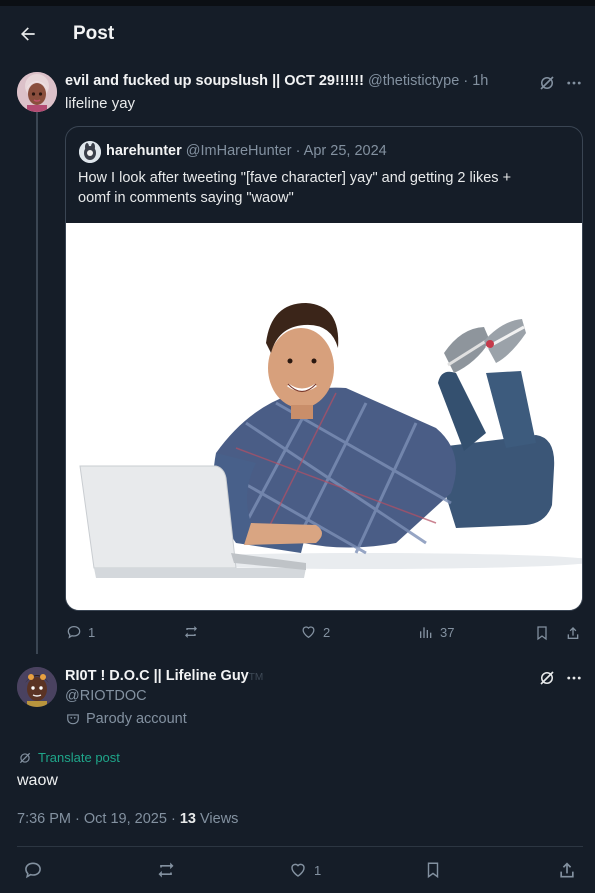 Image resolution: width=595 pixels, height=893 pixels. Describe the element at coordinates (327, 632) in the screenshot. I see `like-count: 2` at that location.